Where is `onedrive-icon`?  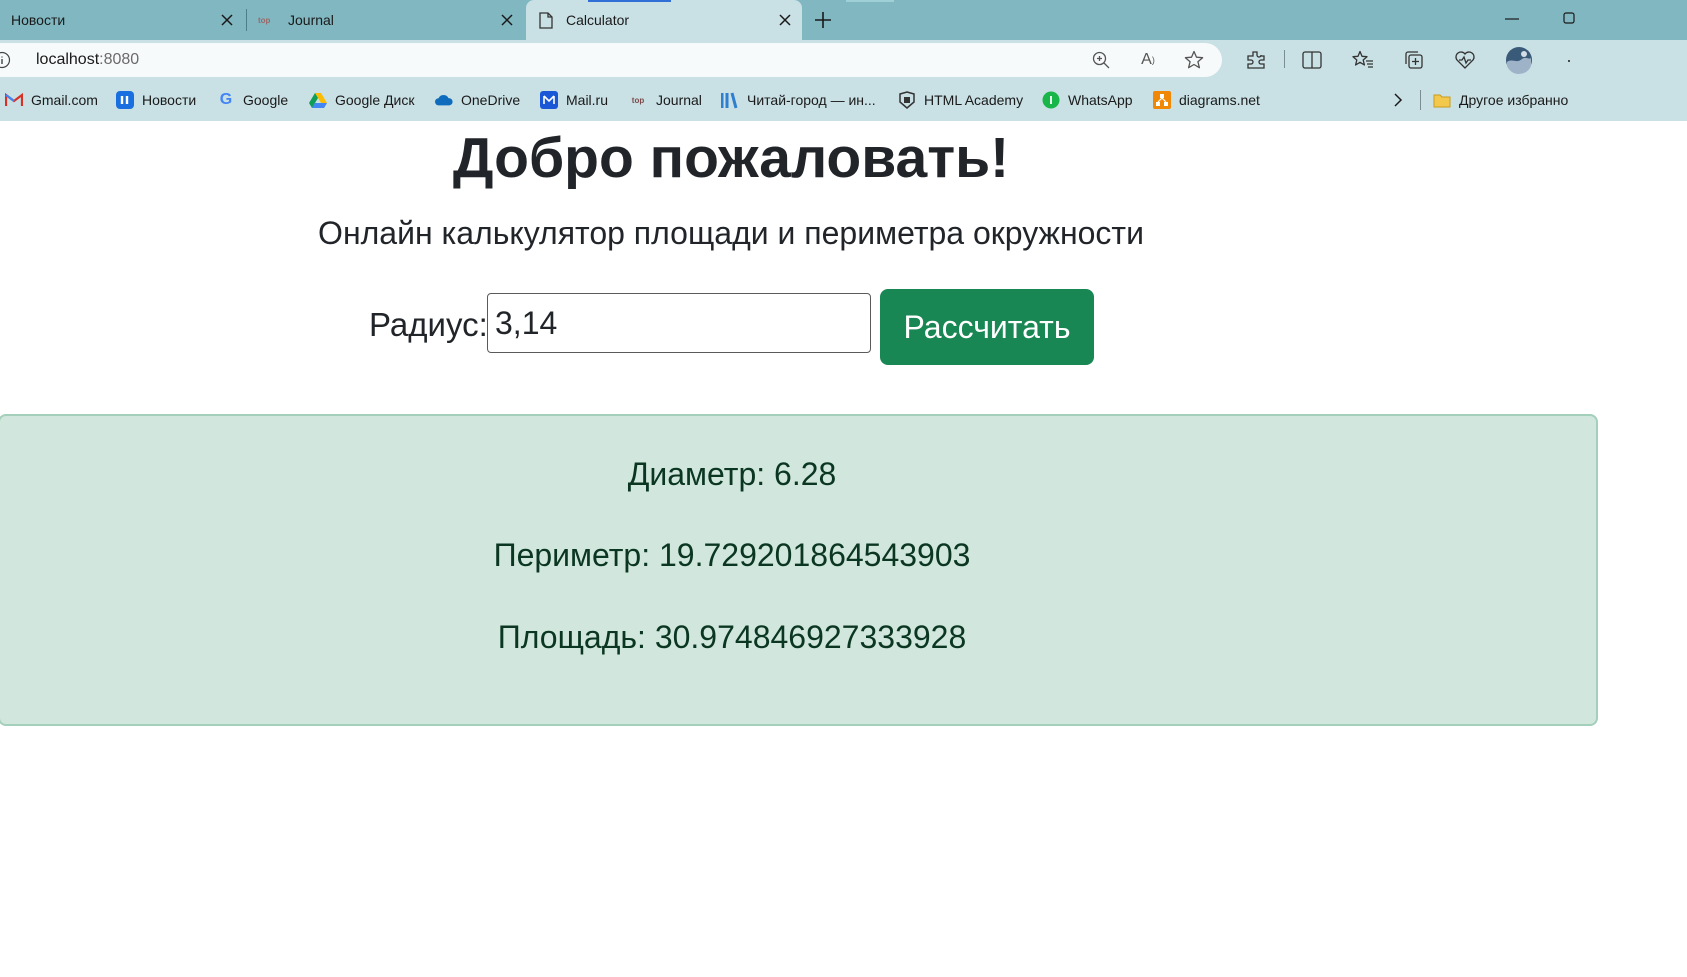
onedrive-icon is located at coordinates (444, 100).